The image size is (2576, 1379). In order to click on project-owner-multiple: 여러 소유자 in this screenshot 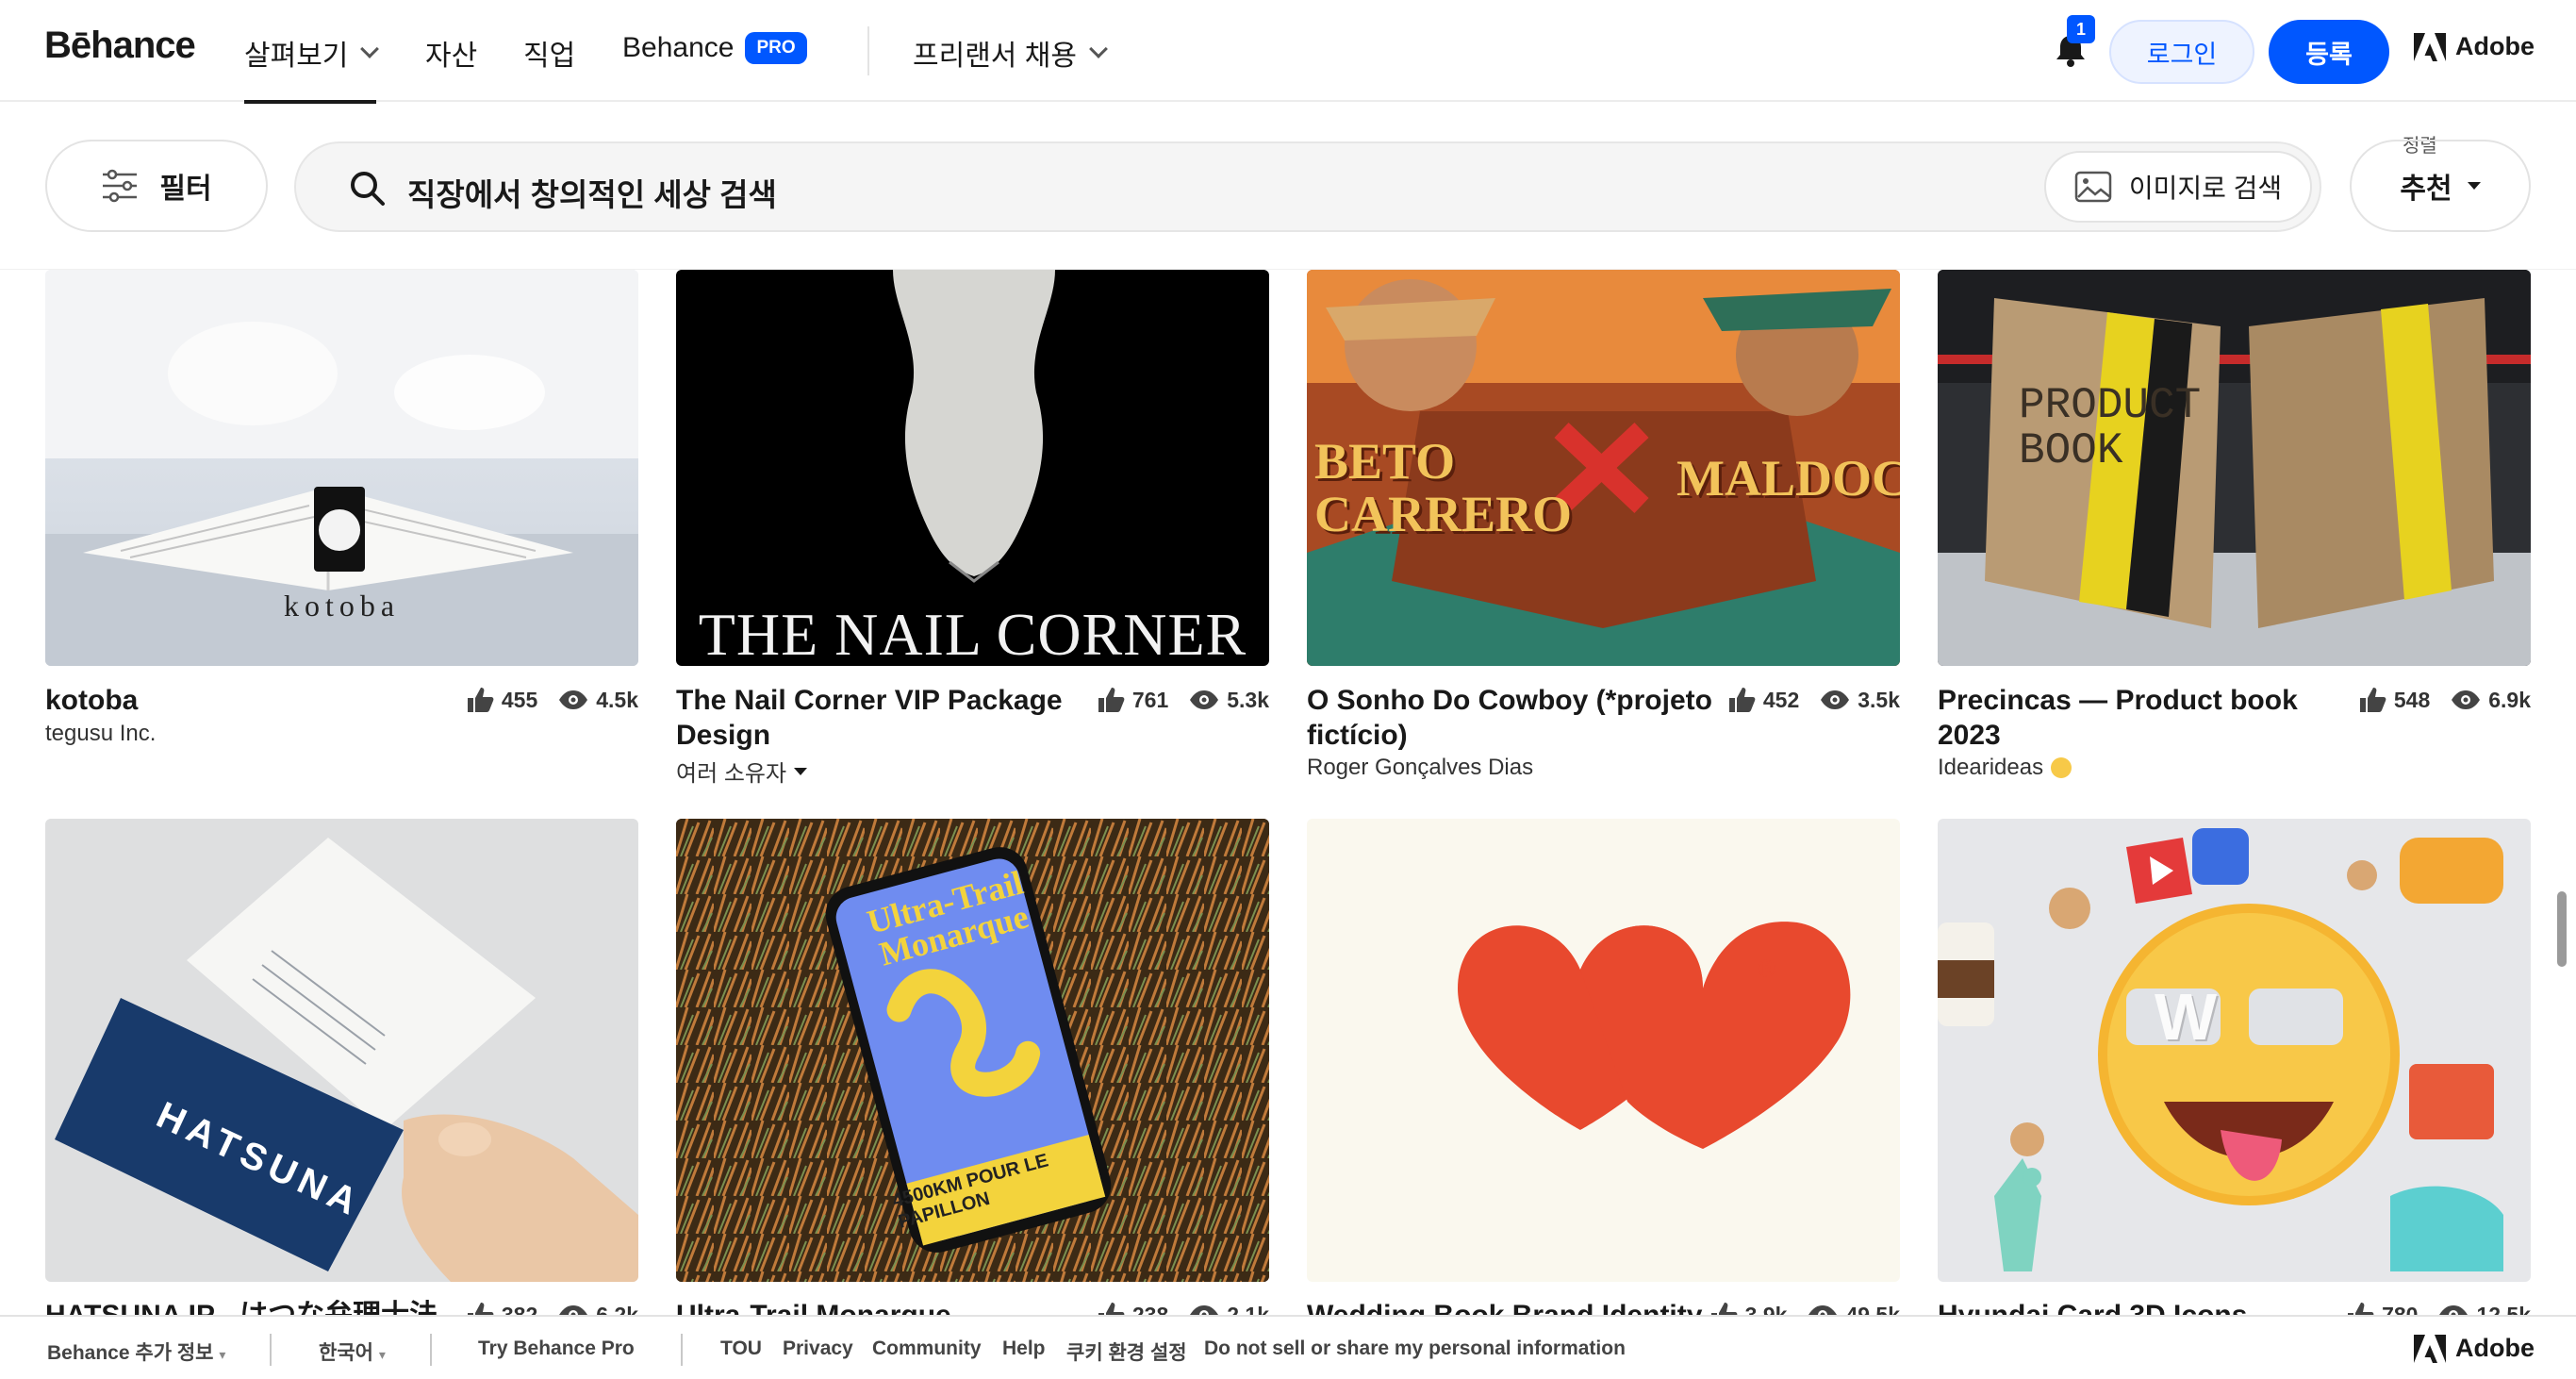, I will do `click(742, 771)`.